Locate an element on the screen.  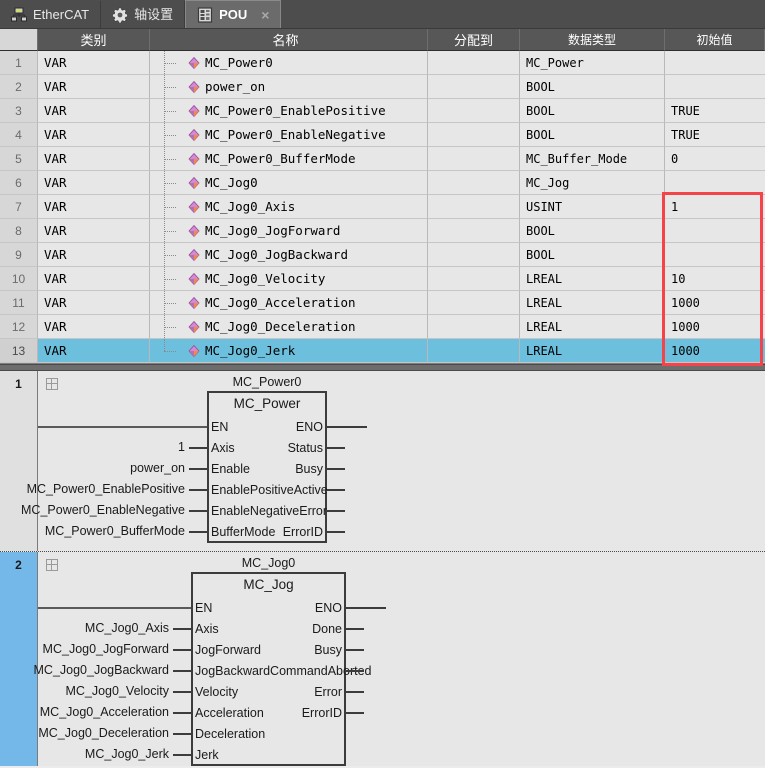
input-variable-label: MC_Jog0_Velocity is located at coordinates (117, 691).